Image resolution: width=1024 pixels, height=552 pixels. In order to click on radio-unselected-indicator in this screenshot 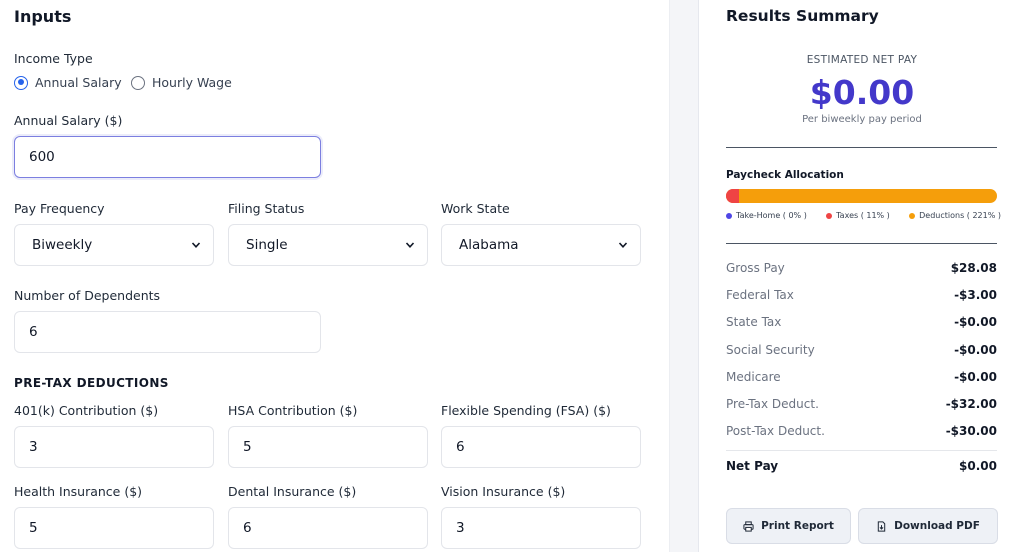, I will do `click(138, 82)`.